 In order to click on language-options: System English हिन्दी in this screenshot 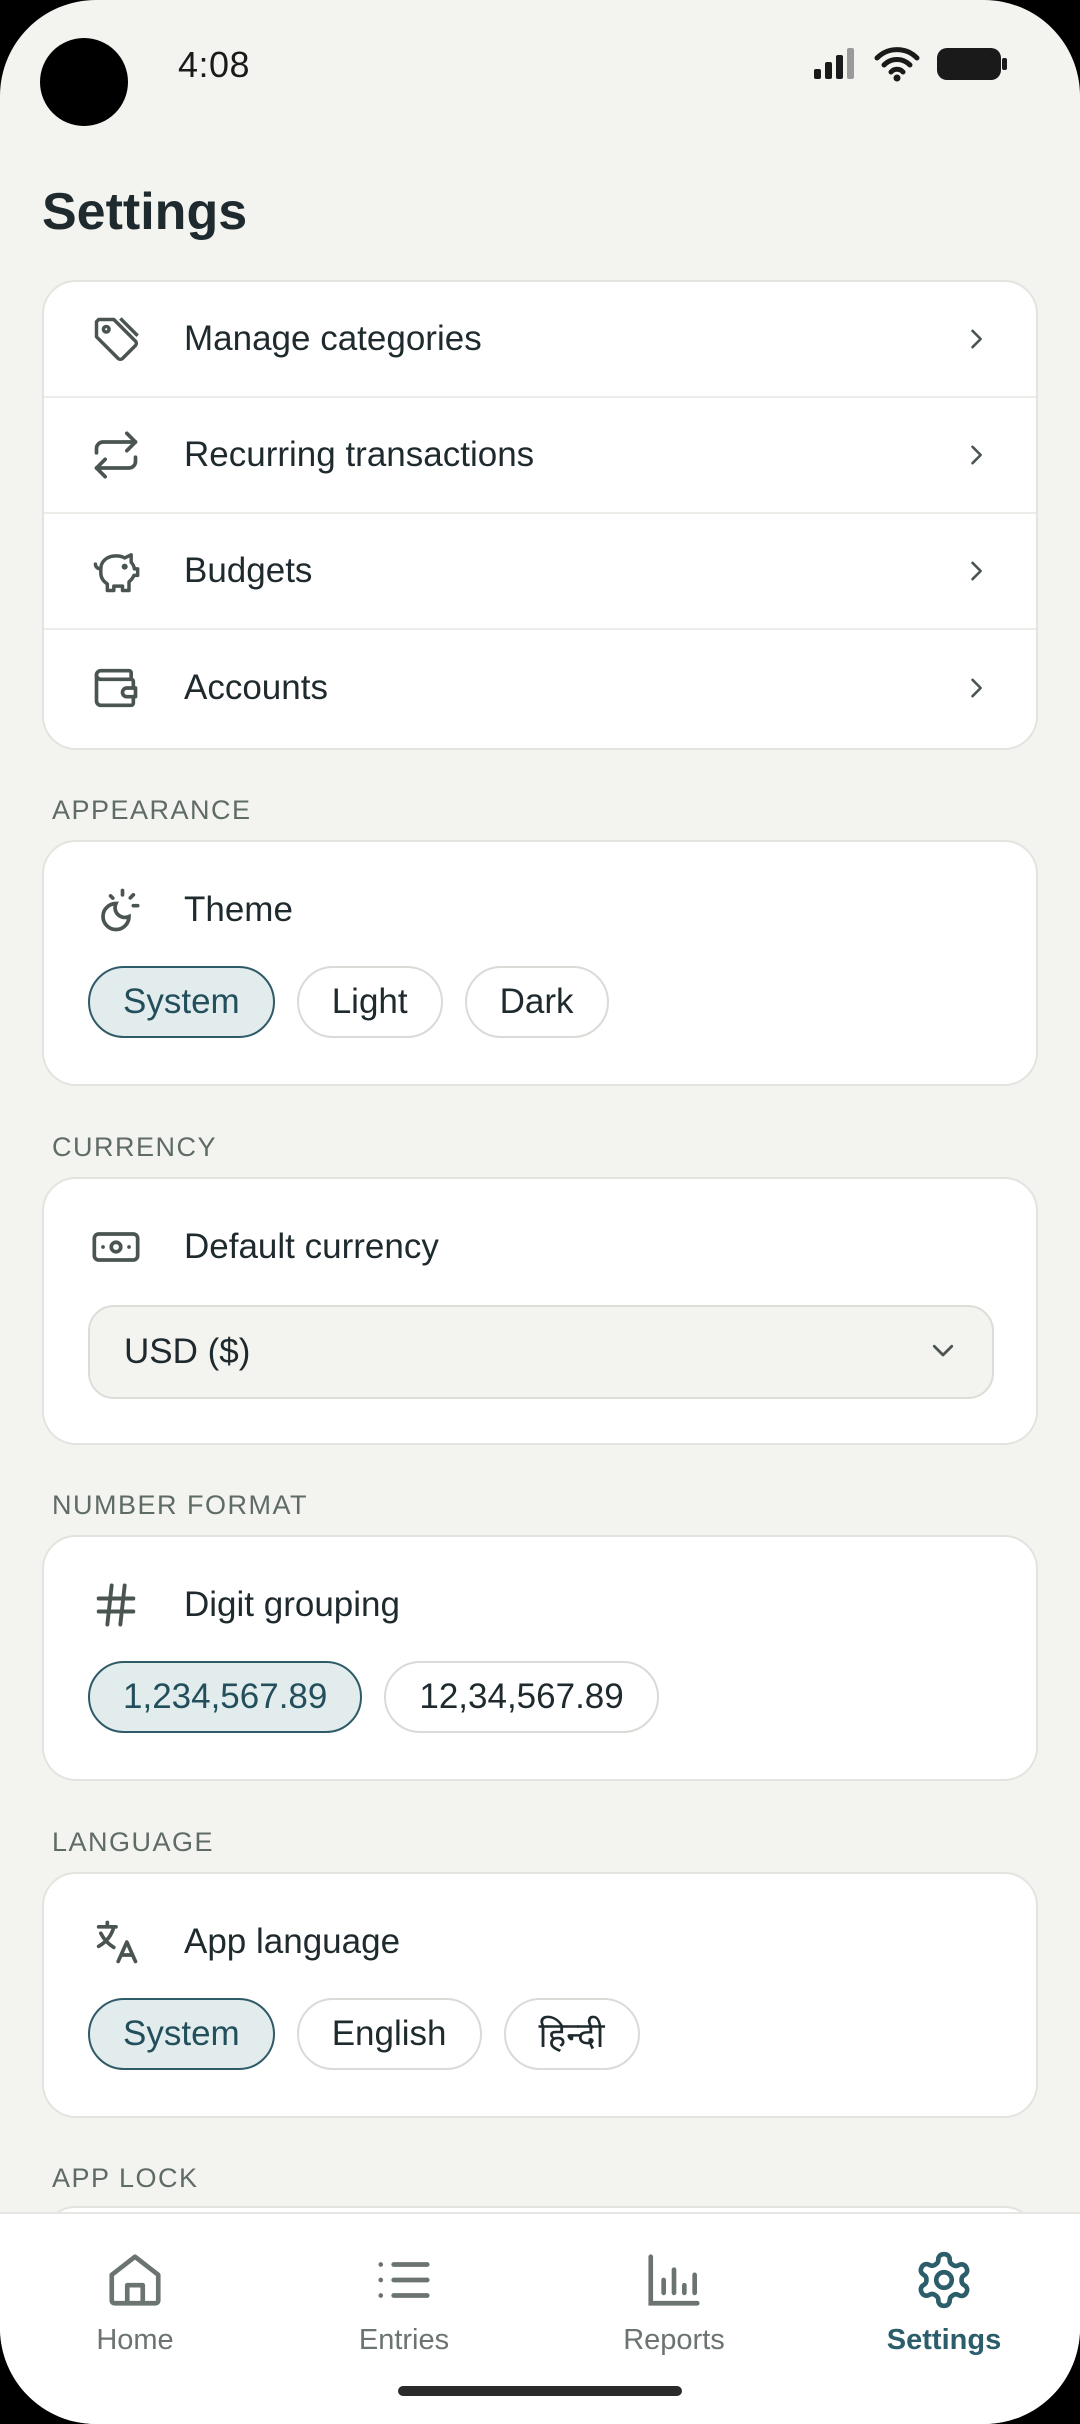, I will do `click(364, 2034)`.